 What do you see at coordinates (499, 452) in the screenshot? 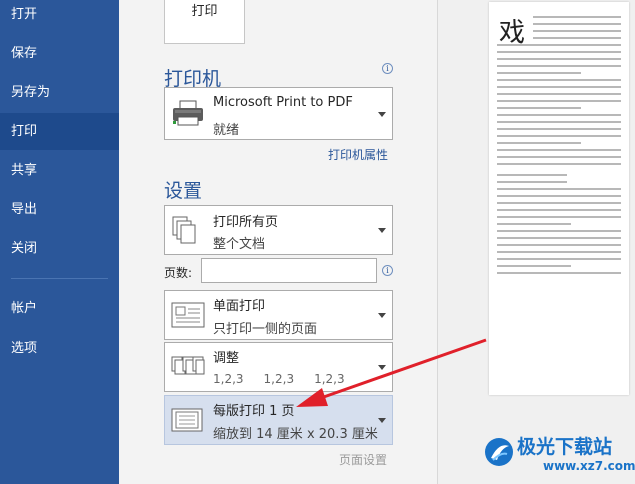
I see `aurora-logo-icon` at bounding box center [499, 452].